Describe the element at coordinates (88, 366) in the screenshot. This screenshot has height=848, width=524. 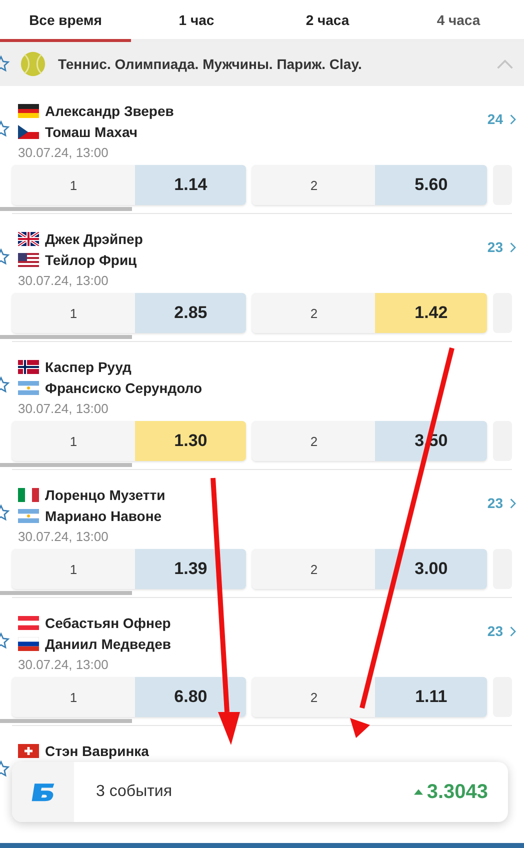
I see `player-name: Каспер Рууд` at that location.